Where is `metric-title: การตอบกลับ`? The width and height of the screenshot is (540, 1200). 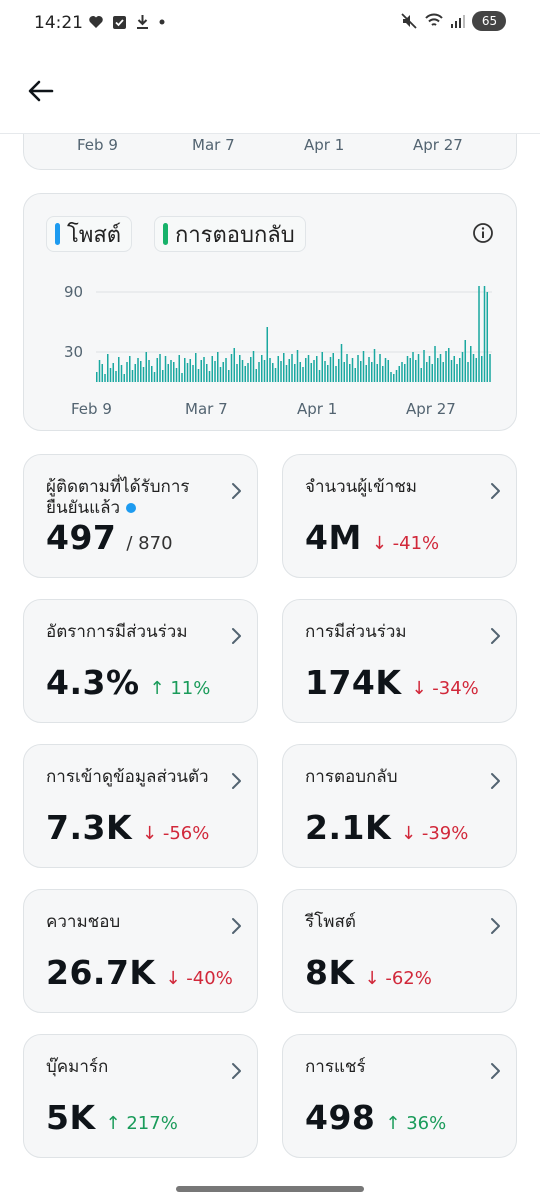
metric-title: การตอบกลับ is located at coordinates (390, 777).